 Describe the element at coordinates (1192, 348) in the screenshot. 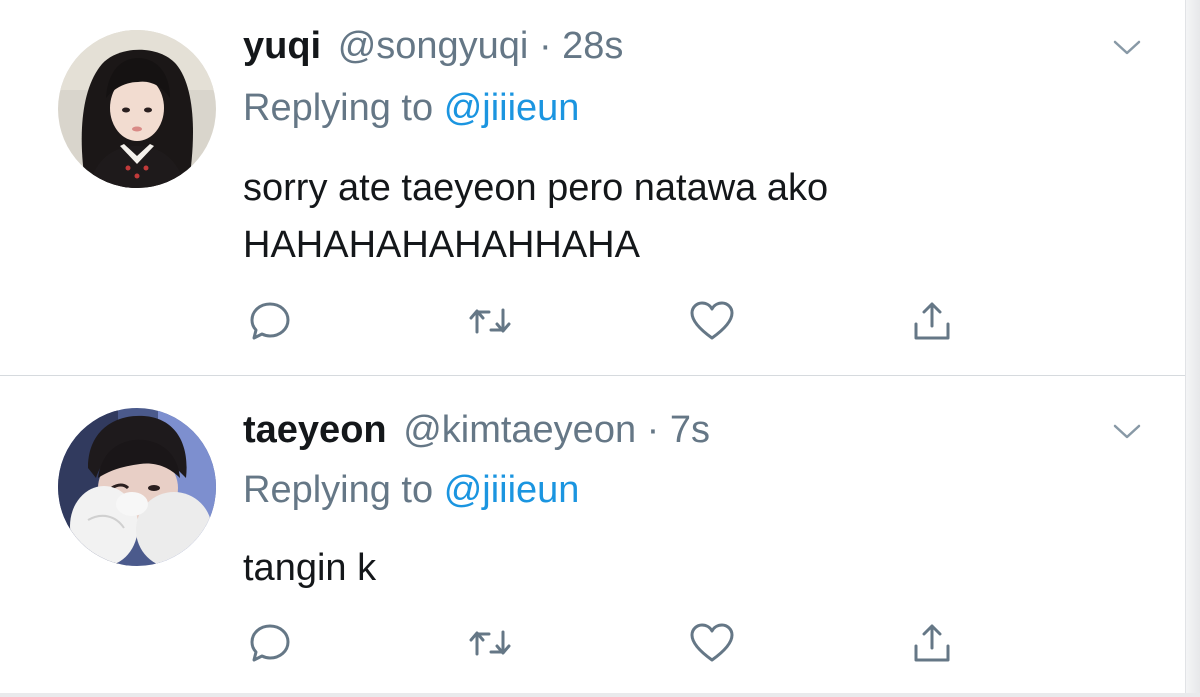

I see `scrollbar-edge` at that location.